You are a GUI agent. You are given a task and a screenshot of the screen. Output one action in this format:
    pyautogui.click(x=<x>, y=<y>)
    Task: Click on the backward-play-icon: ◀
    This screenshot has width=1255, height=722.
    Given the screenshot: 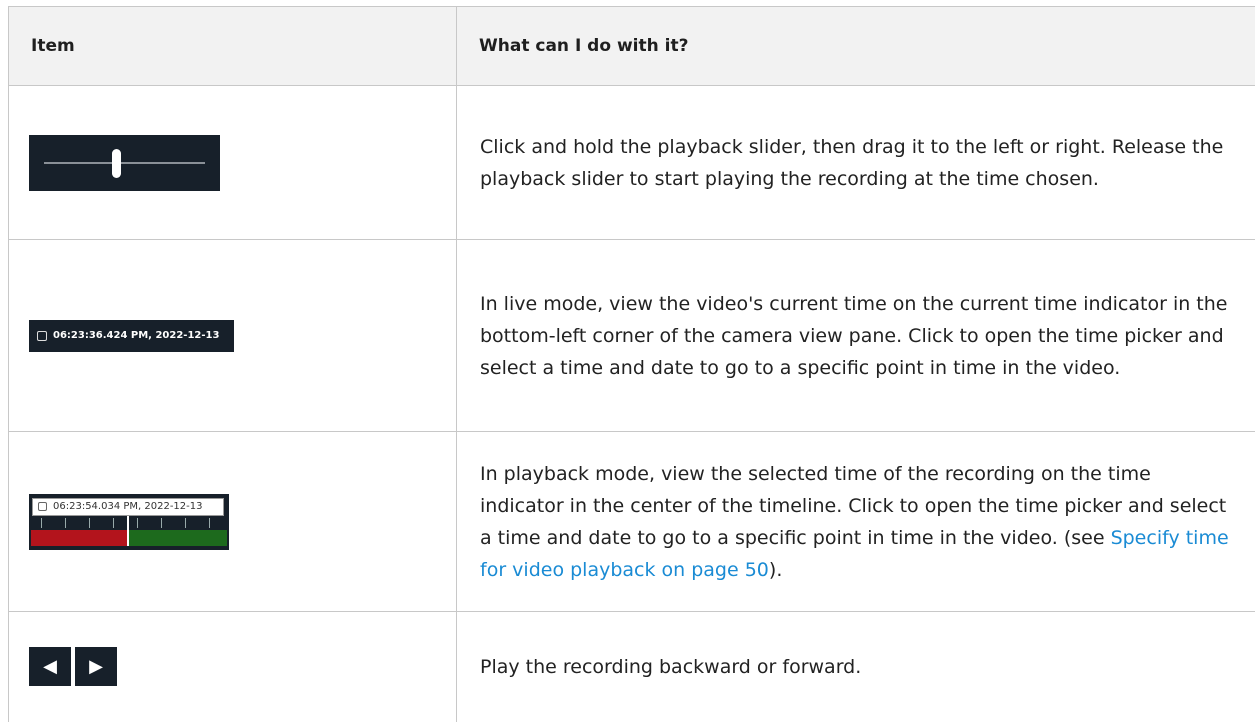 What is the action you would take?
    pyautogui.click(x=50, y=666)
    